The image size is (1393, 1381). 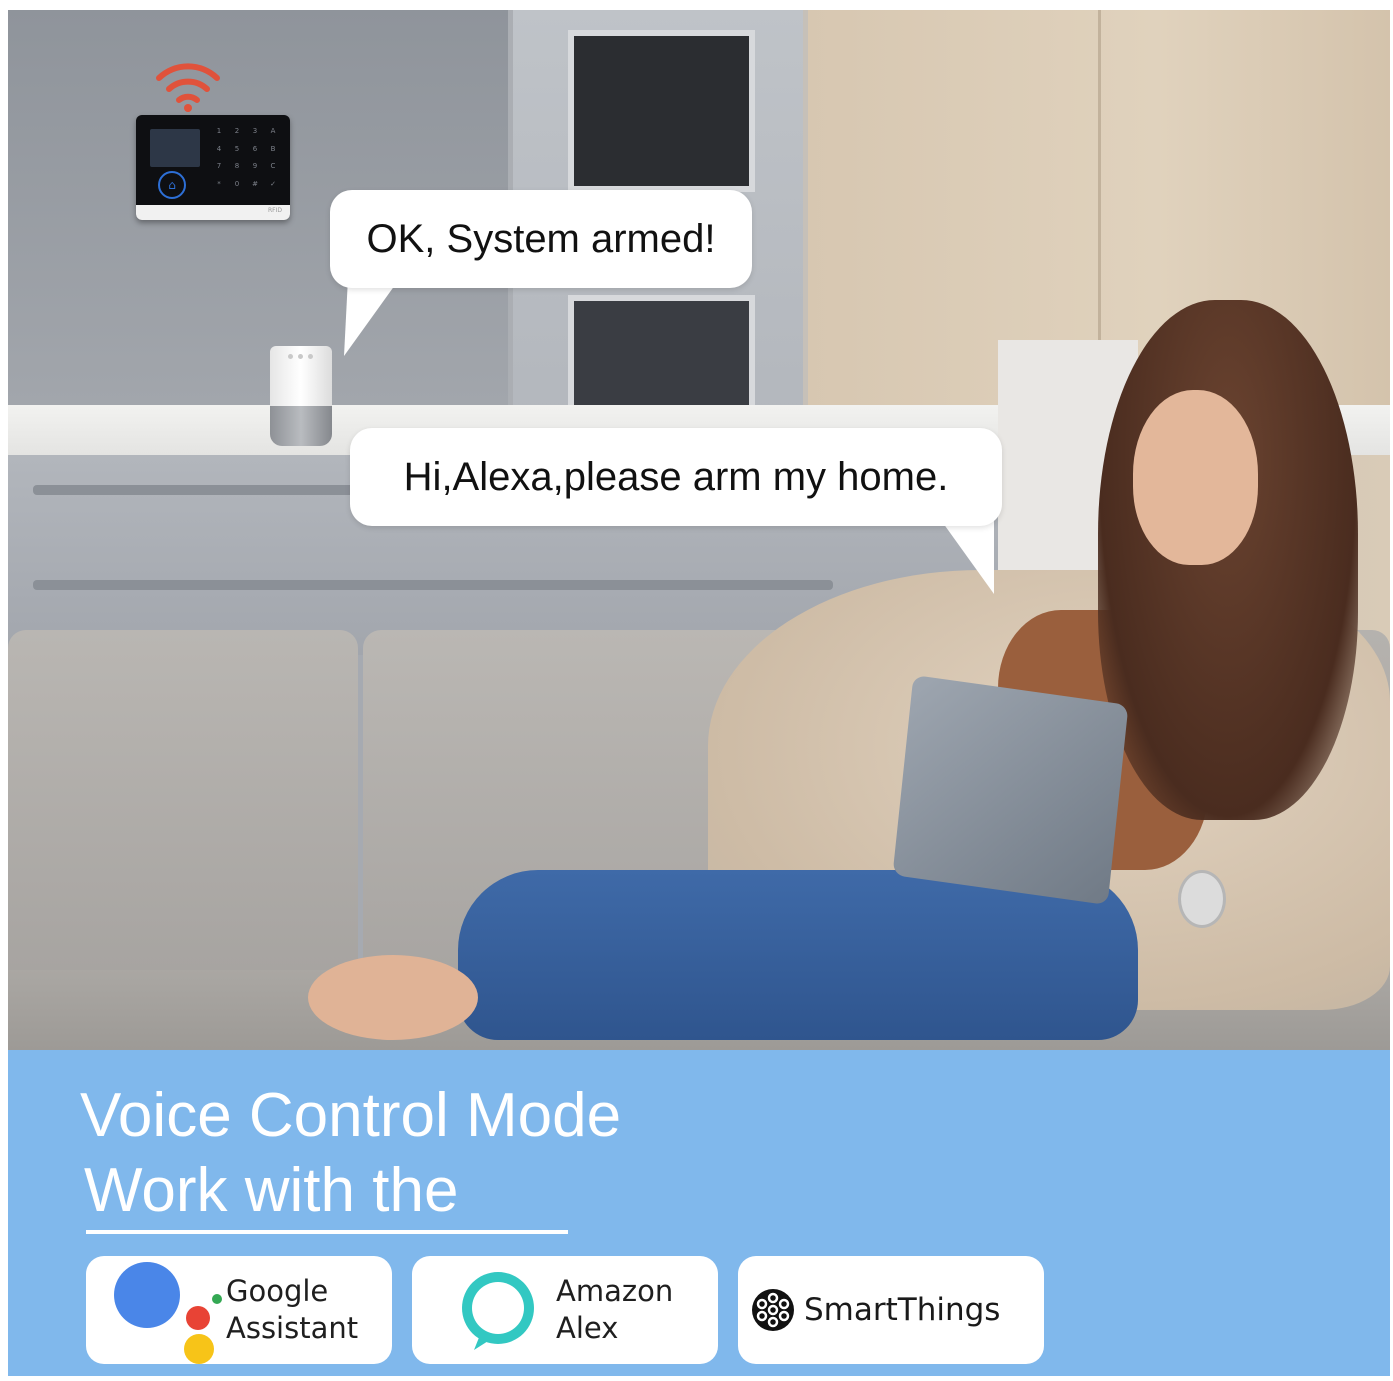 What do you see at coordinates (219, 183) in the screenshot?
I see `keypad-key: *` at bounding box center [219, 183].